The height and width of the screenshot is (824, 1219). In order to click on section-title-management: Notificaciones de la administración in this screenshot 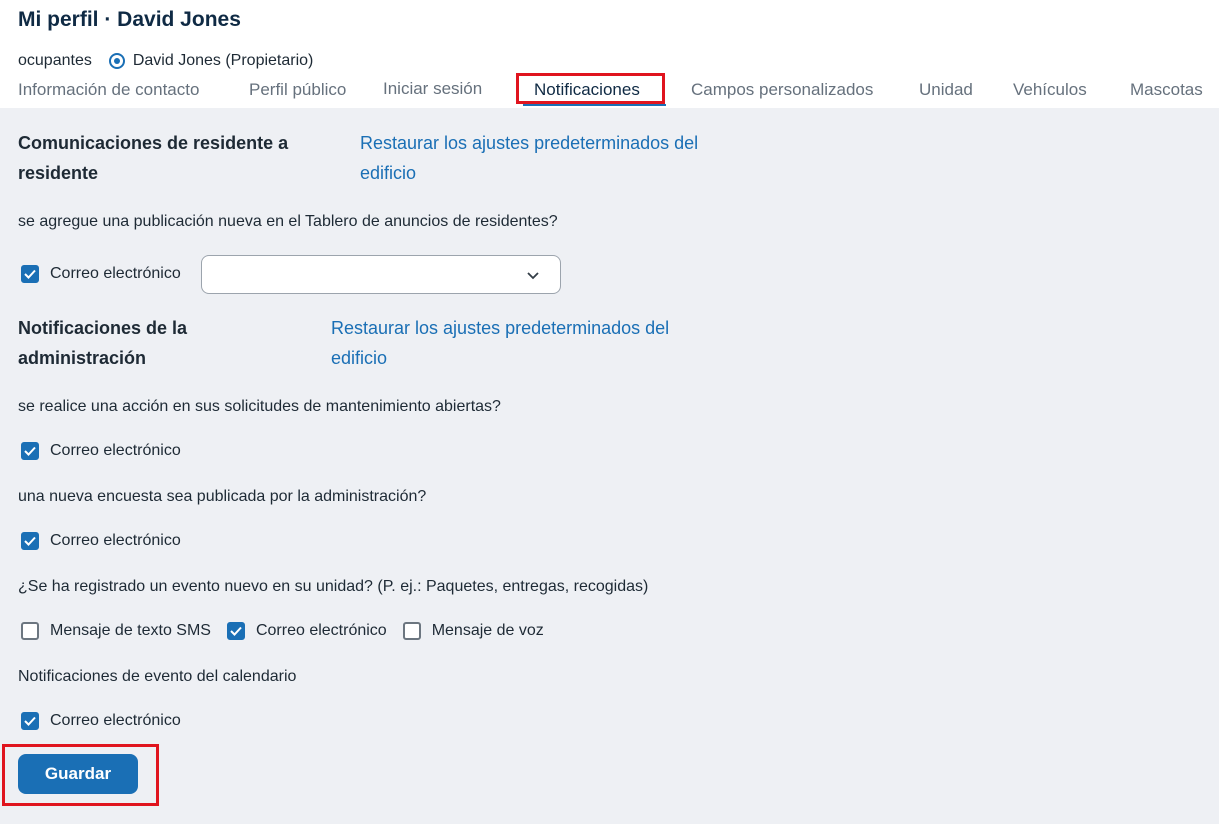, I will do `click(102, 343)`.